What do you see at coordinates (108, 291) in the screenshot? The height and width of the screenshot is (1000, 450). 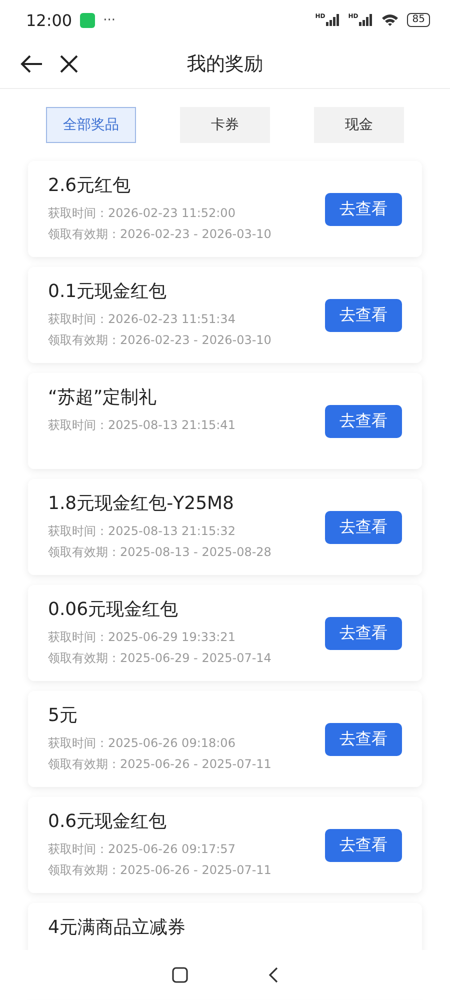 I see `reward-title: 0.1元现金红包` at bounding box center [108, 291].